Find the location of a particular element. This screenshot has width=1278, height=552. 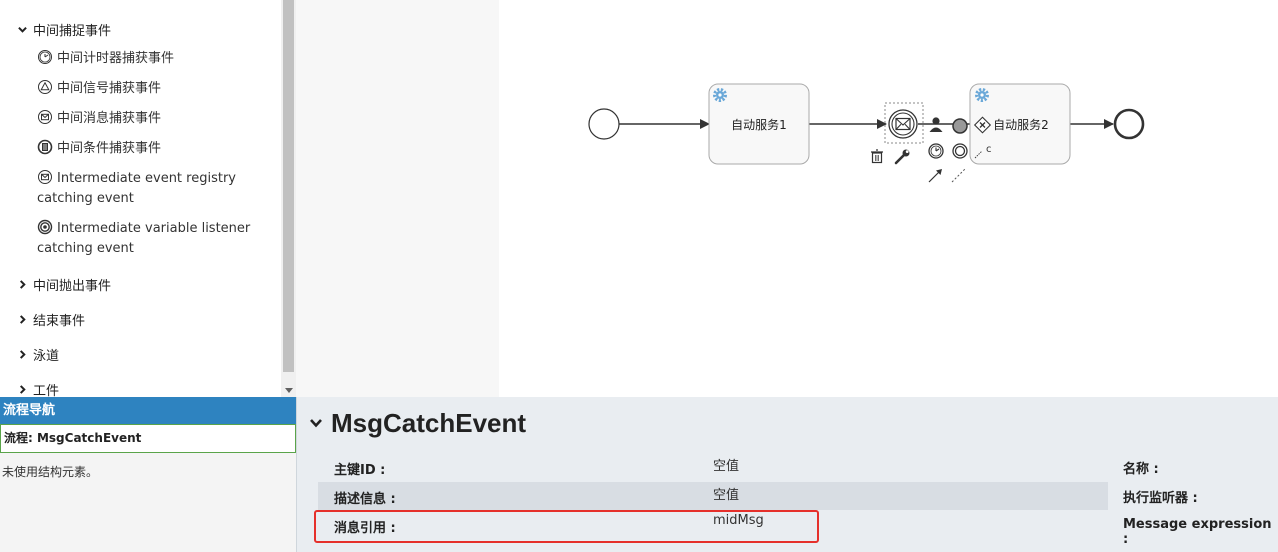

palette-group-end-events: 结束事件 is located at coordinates (51, 319).